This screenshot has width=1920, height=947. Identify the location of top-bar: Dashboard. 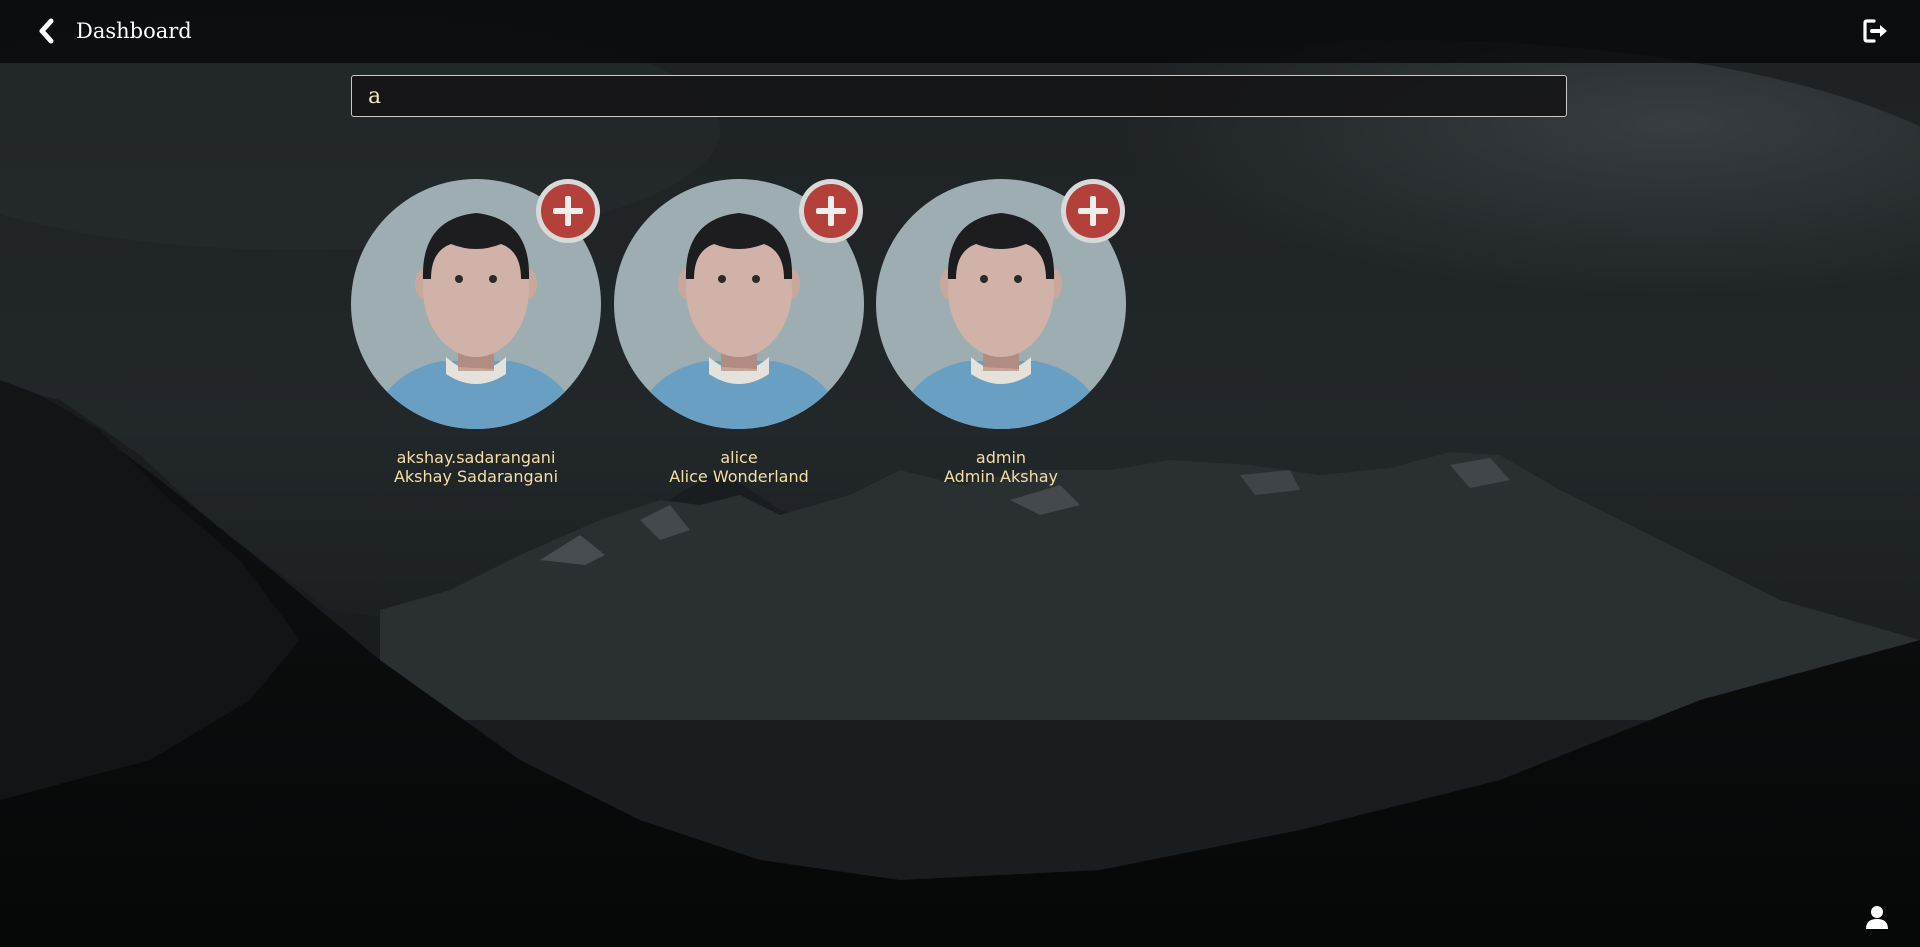
(960, 31).